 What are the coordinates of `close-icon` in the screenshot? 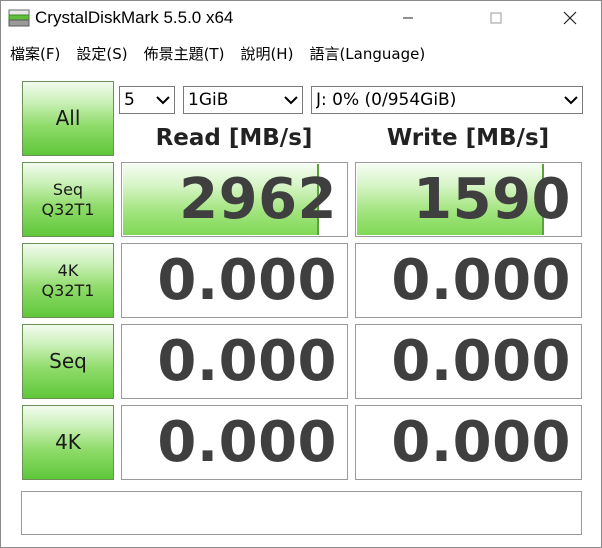 It's located at (570, 18).